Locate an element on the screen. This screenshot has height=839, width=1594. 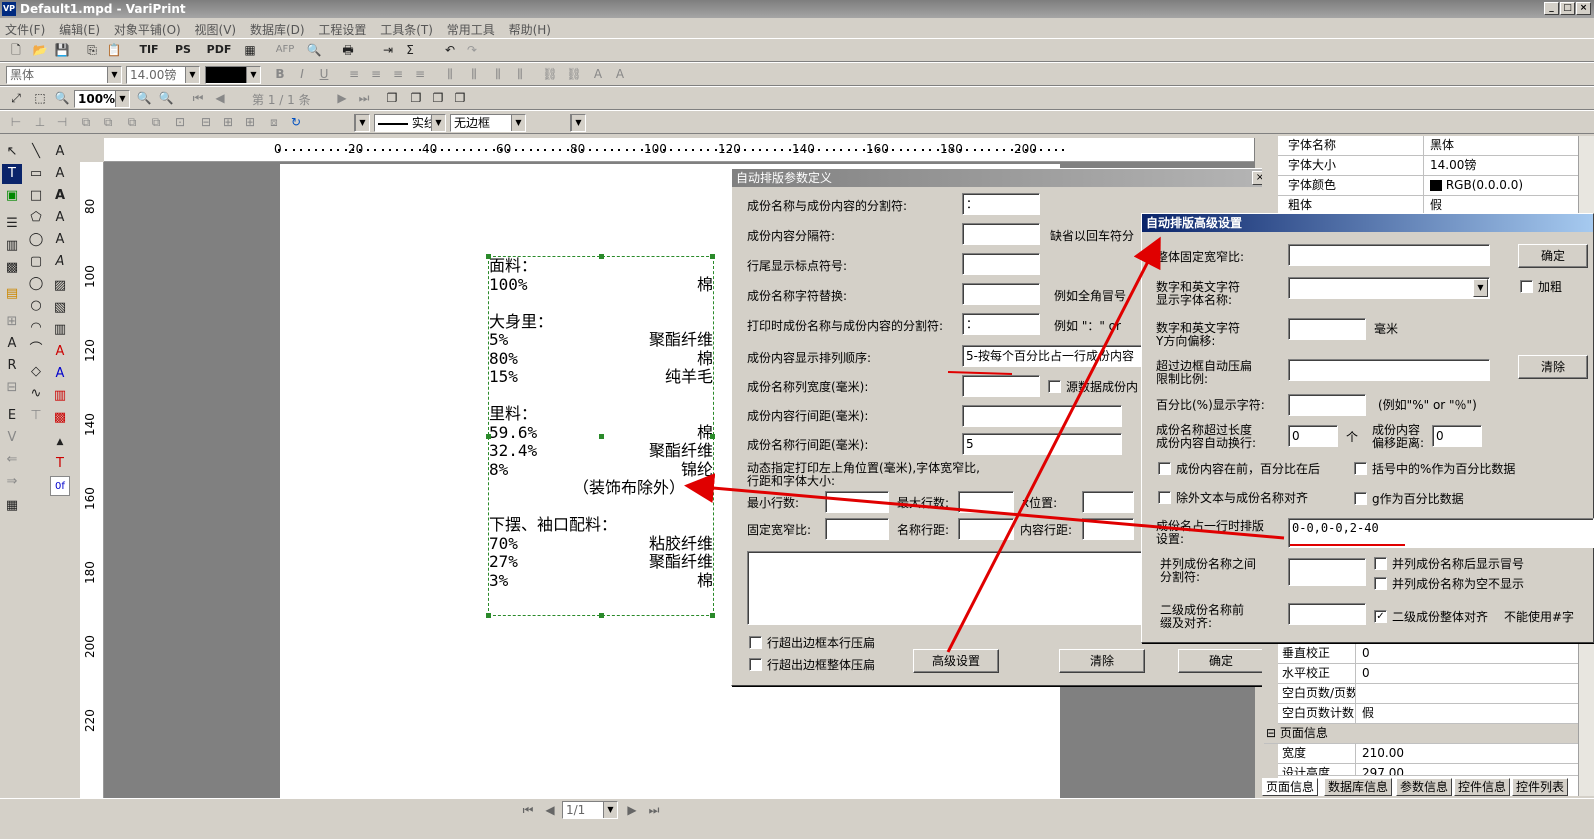
bold-button: B is located at coordinates (280, 74).